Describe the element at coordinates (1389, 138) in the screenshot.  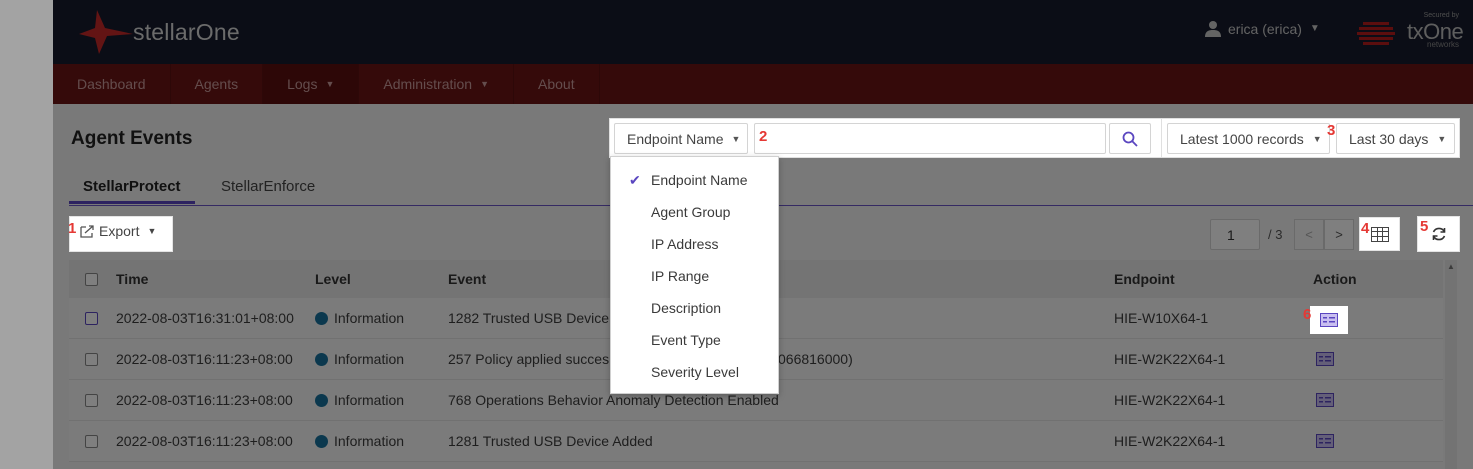
I see `period-label: Last 30 days` at that location.